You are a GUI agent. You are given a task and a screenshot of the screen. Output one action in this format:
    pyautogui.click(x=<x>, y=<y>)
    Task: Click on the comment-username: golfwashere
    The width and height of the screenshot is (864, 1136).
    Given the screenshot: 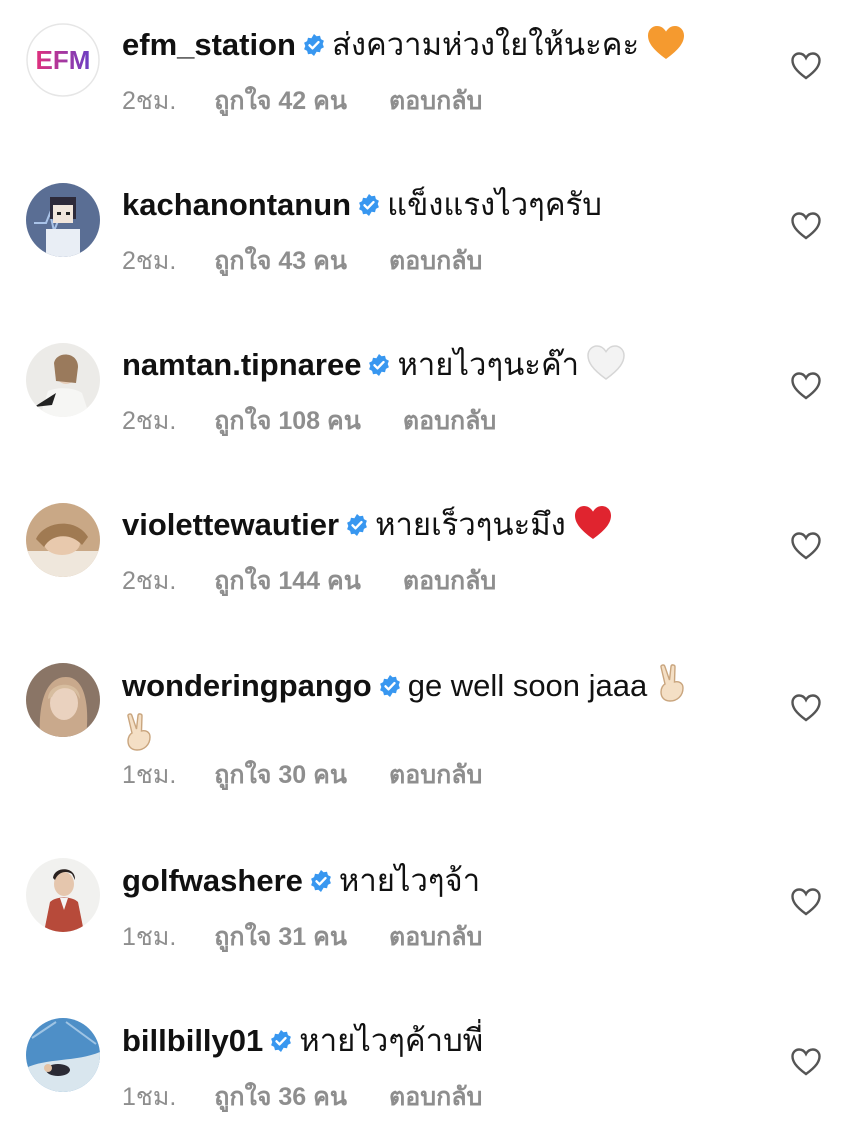 What is the action you would take?
    pyautogui.click(x=212, y=880)
    